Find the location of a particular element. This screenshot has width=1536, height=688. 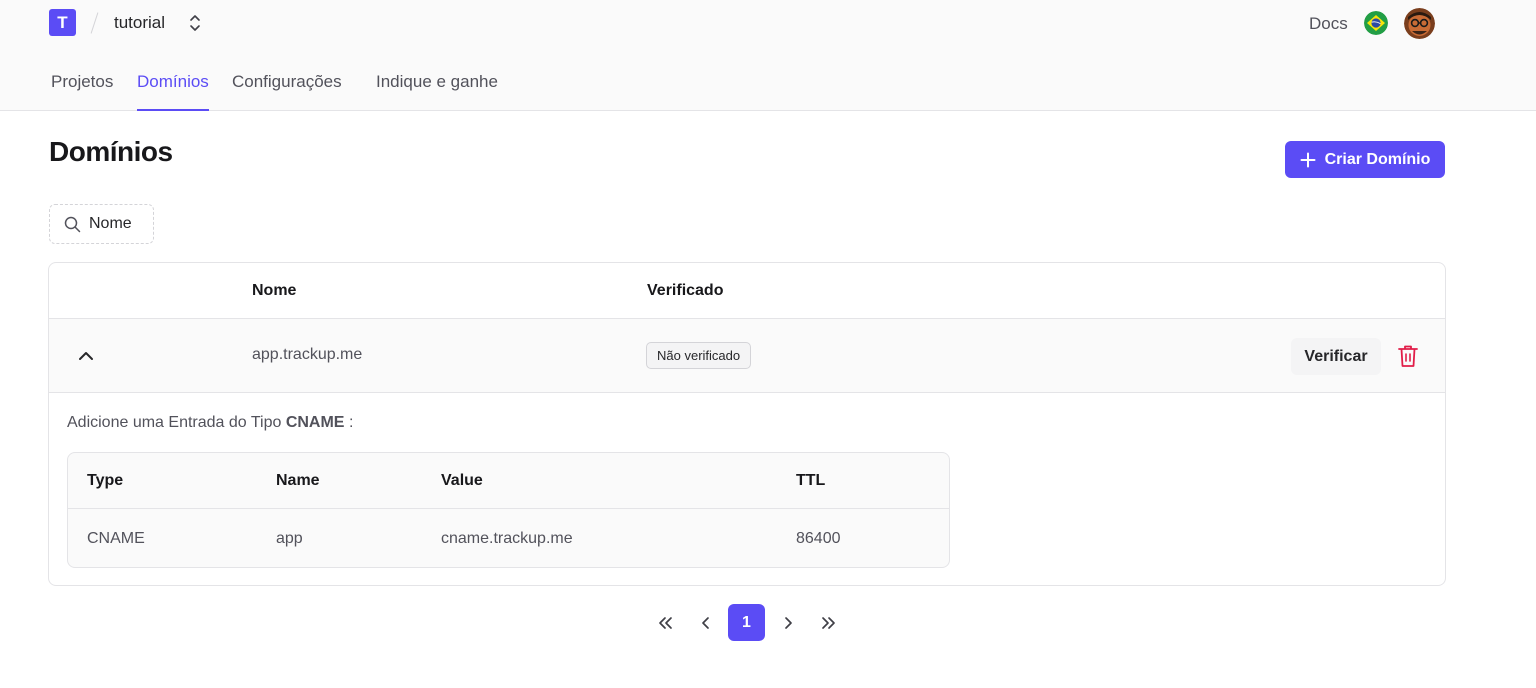

app-logo: T is located at coordinates (62, 22).